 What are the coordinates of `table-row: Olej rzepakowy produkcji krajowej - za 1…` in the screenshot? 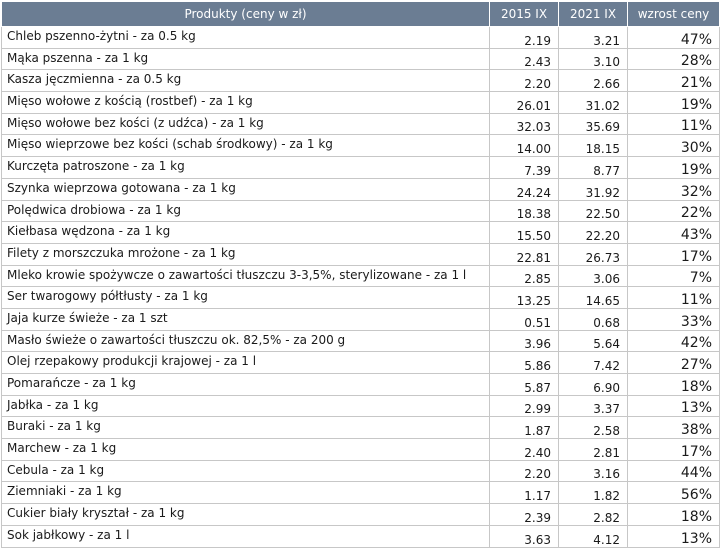 It's located at (360, 362).